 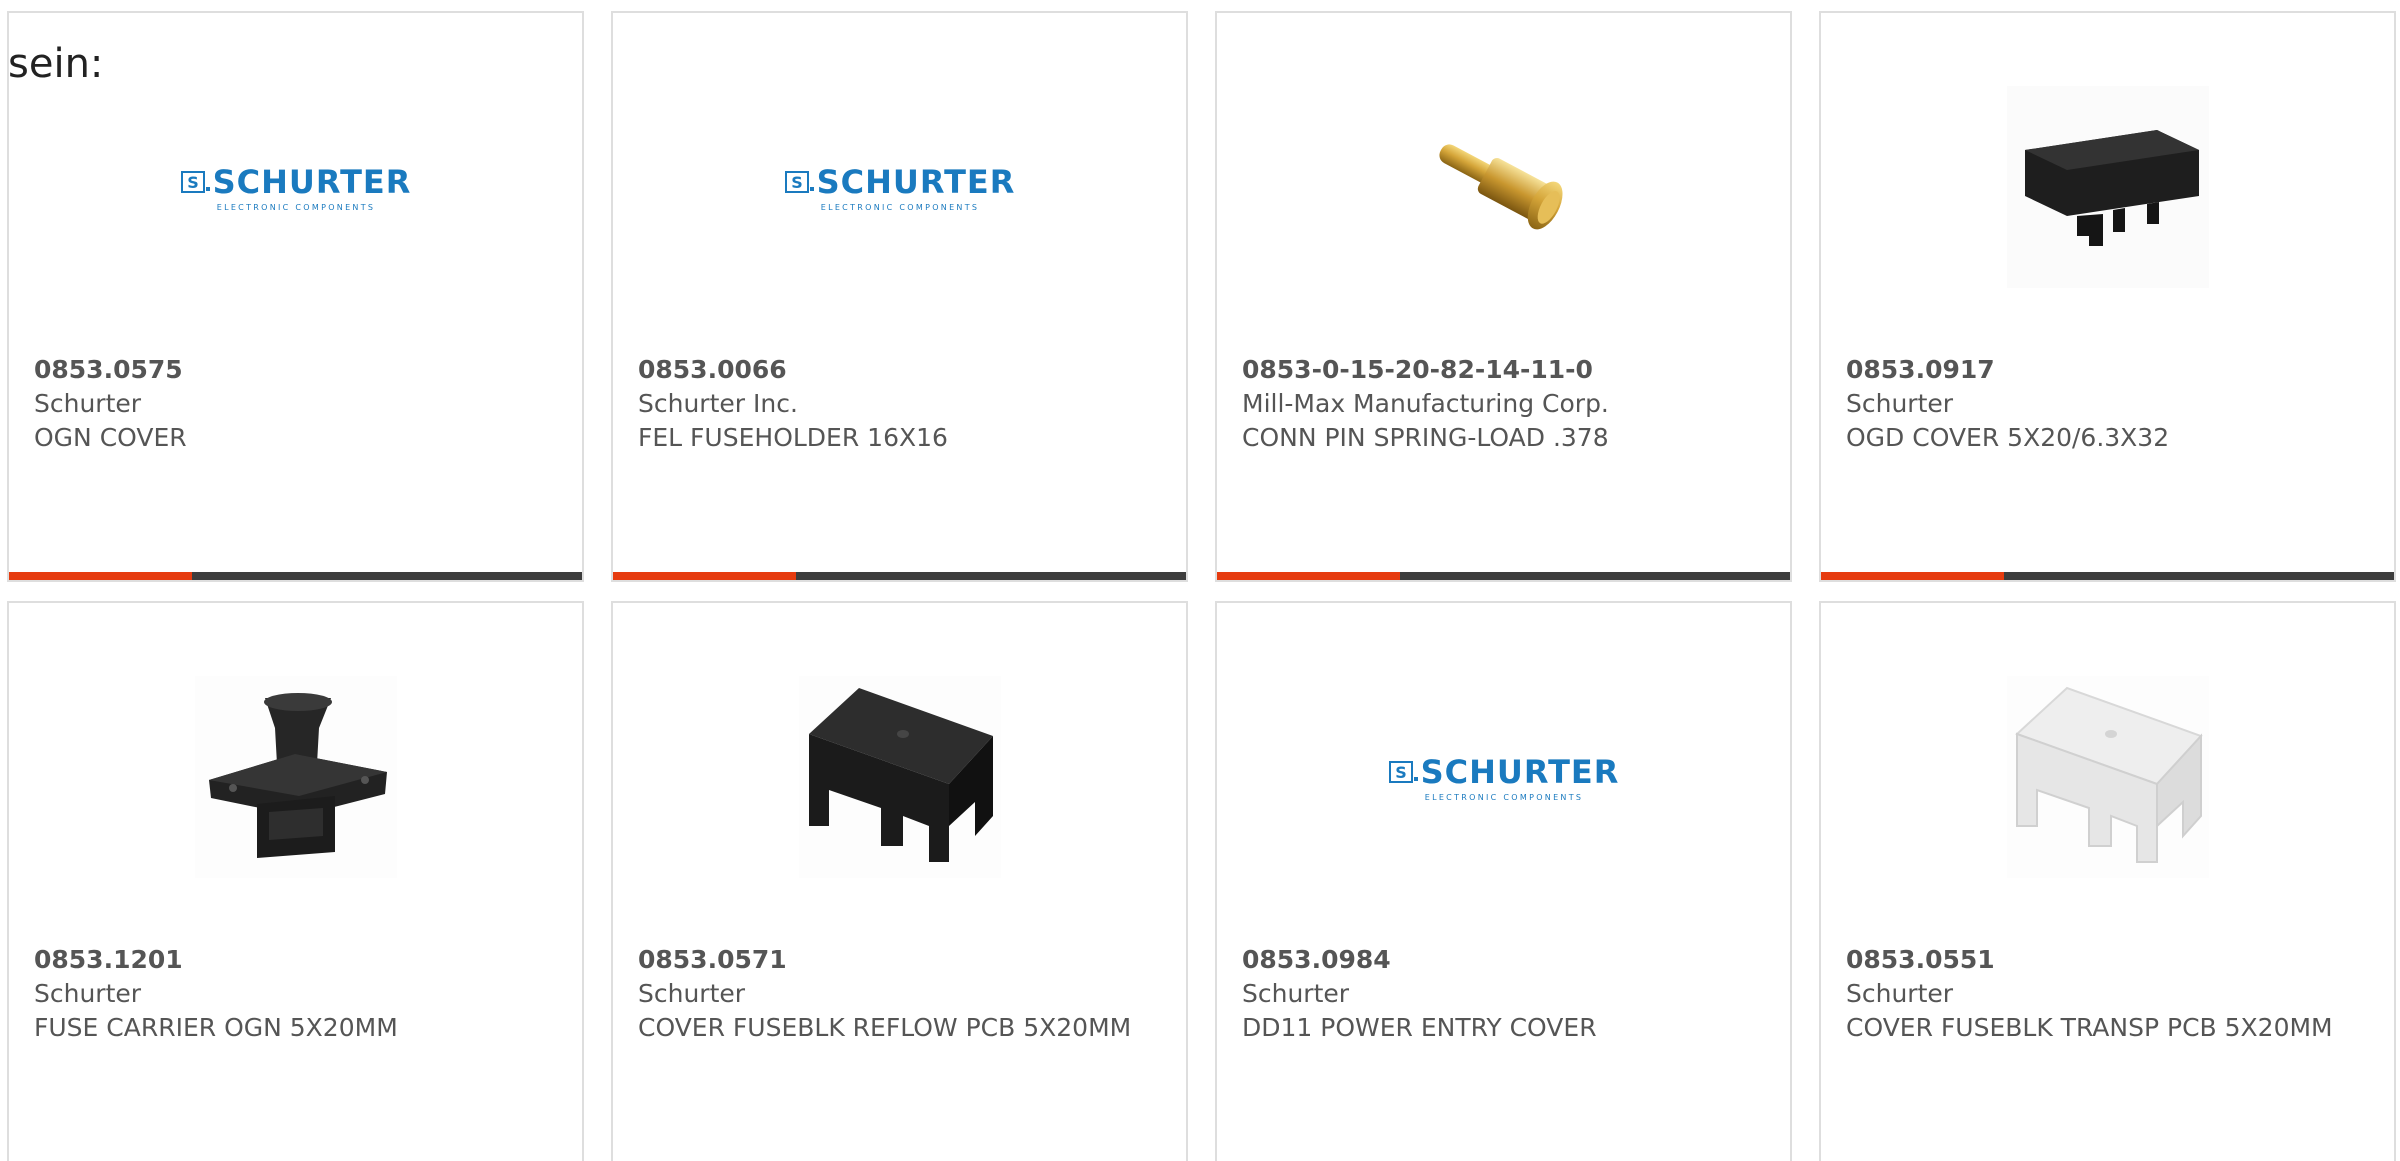 What do you see at coordinates (885, 1027) in the screenshot?
I see `description: COVER FUSEBLK REFLOW PCB 5X20MM` at bounding box center [885, 1027].